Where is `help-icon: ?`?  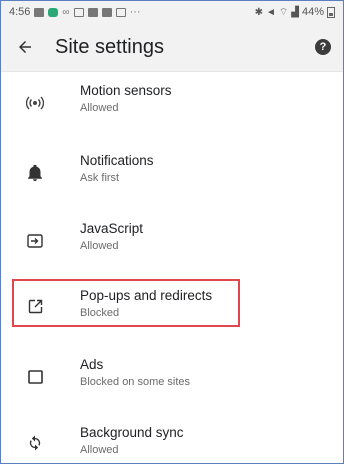 help-icon: ? is located at coordinates (323, 47).